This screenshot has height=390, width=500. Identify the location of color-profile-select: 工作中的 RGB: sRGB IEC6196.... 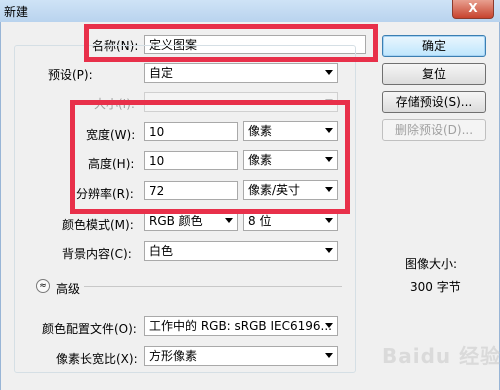
(241, 326).